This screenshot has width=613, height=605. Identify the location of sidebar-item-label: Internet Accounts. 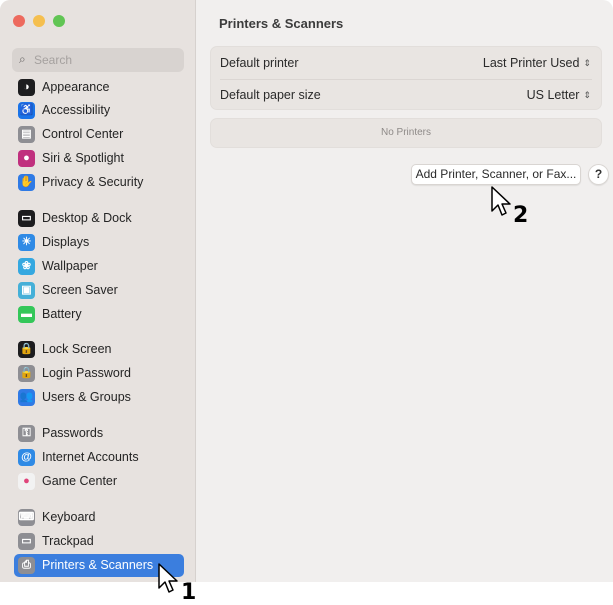
(90, 457).